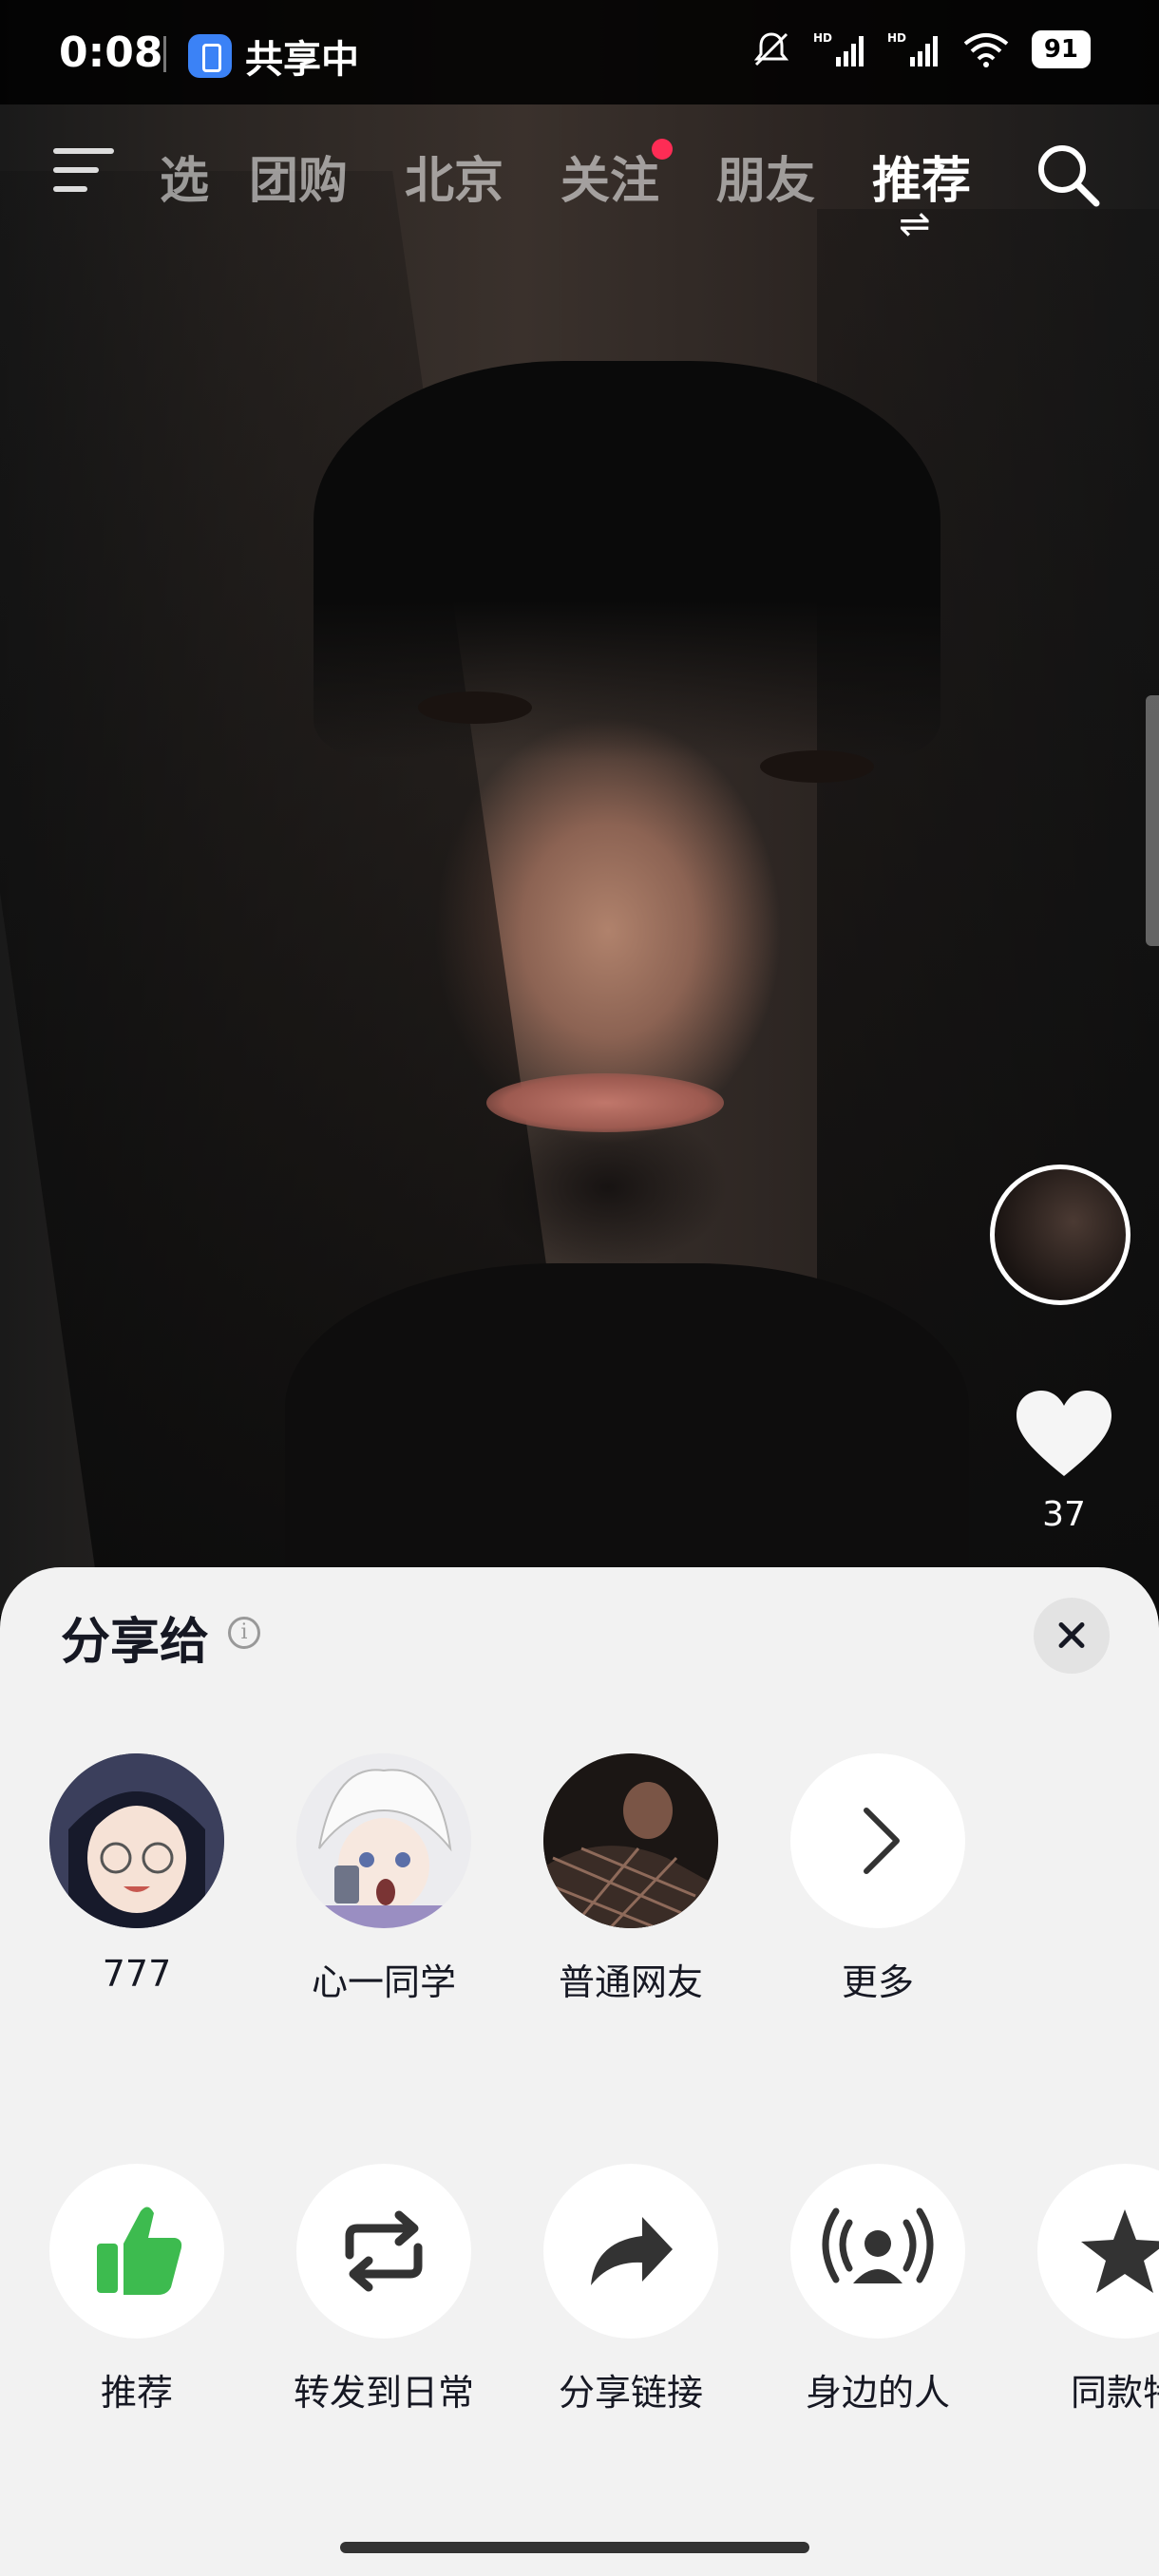  I want to click on share-arrow-icon, so click(632, 2251).